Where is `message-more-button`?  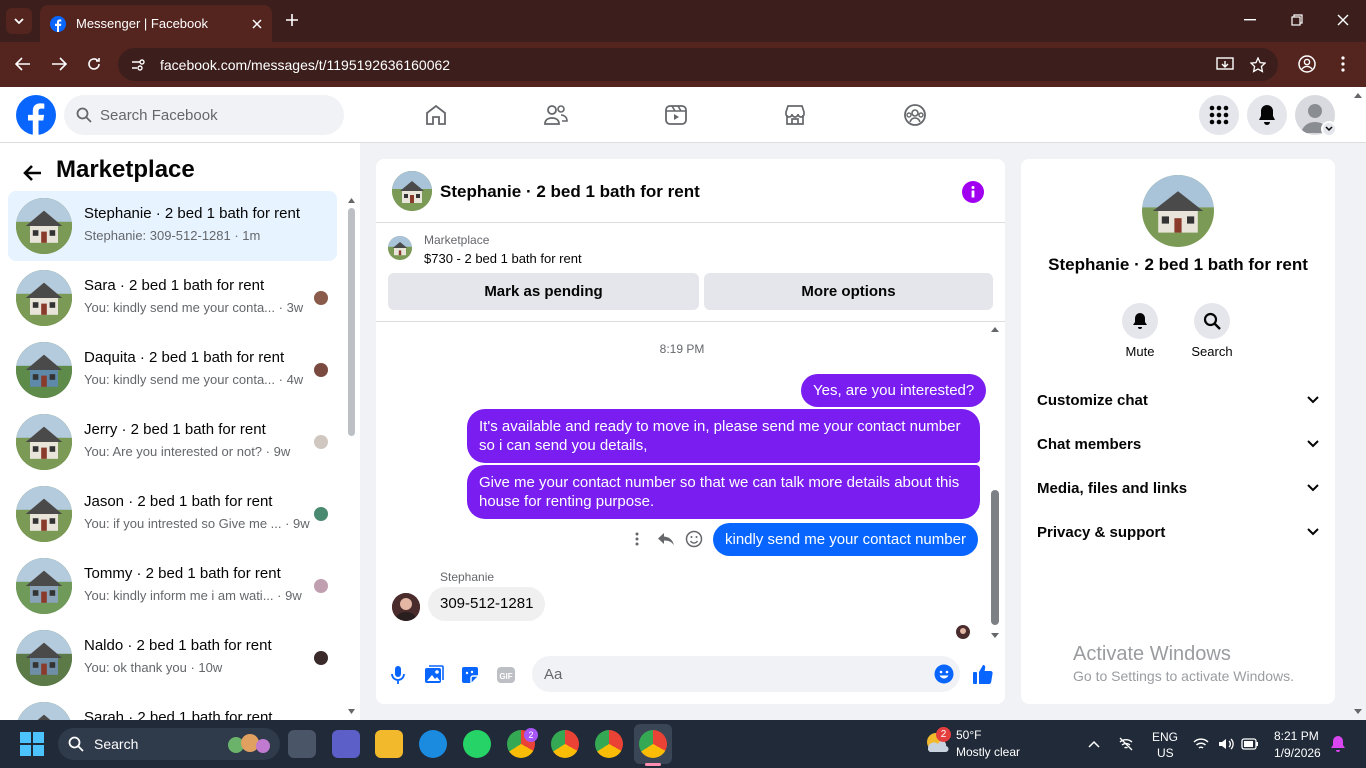 message-more-button is located at coordinates (637, 539).